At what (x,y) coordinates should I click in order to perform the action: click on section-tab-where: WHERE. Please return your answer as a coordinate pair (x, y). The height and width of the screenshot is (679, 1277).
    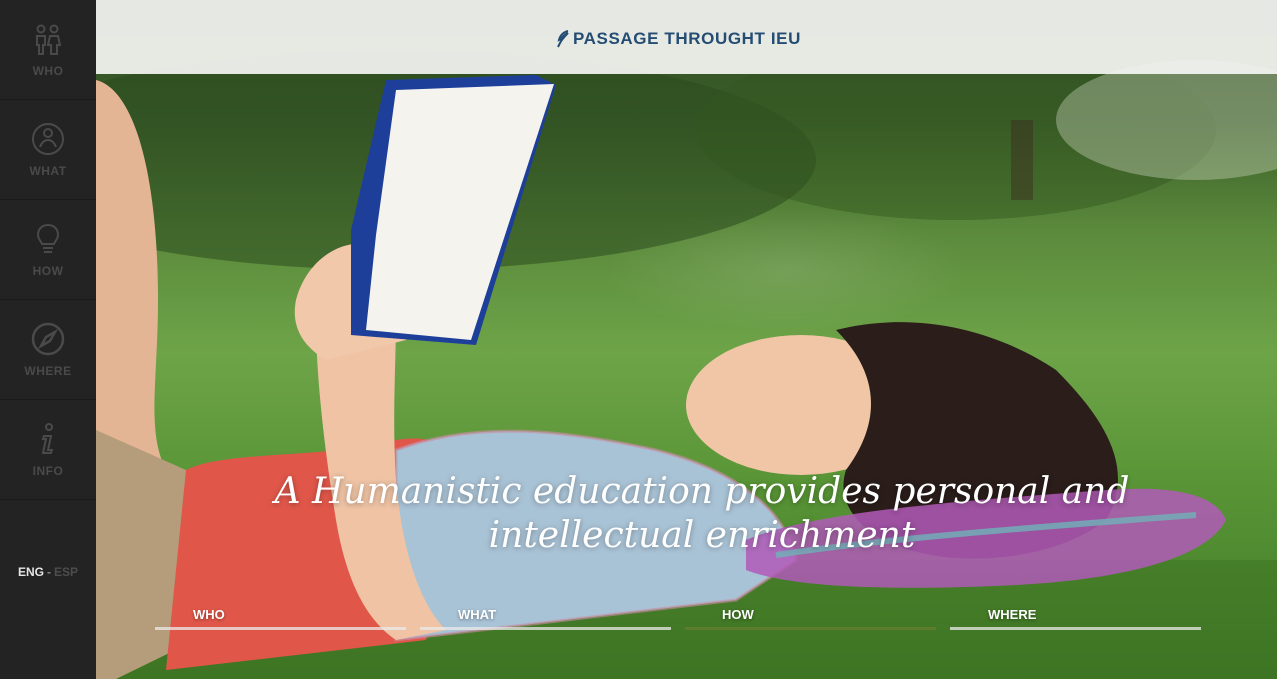
    Looking at the image, I should click on (1075, 617).